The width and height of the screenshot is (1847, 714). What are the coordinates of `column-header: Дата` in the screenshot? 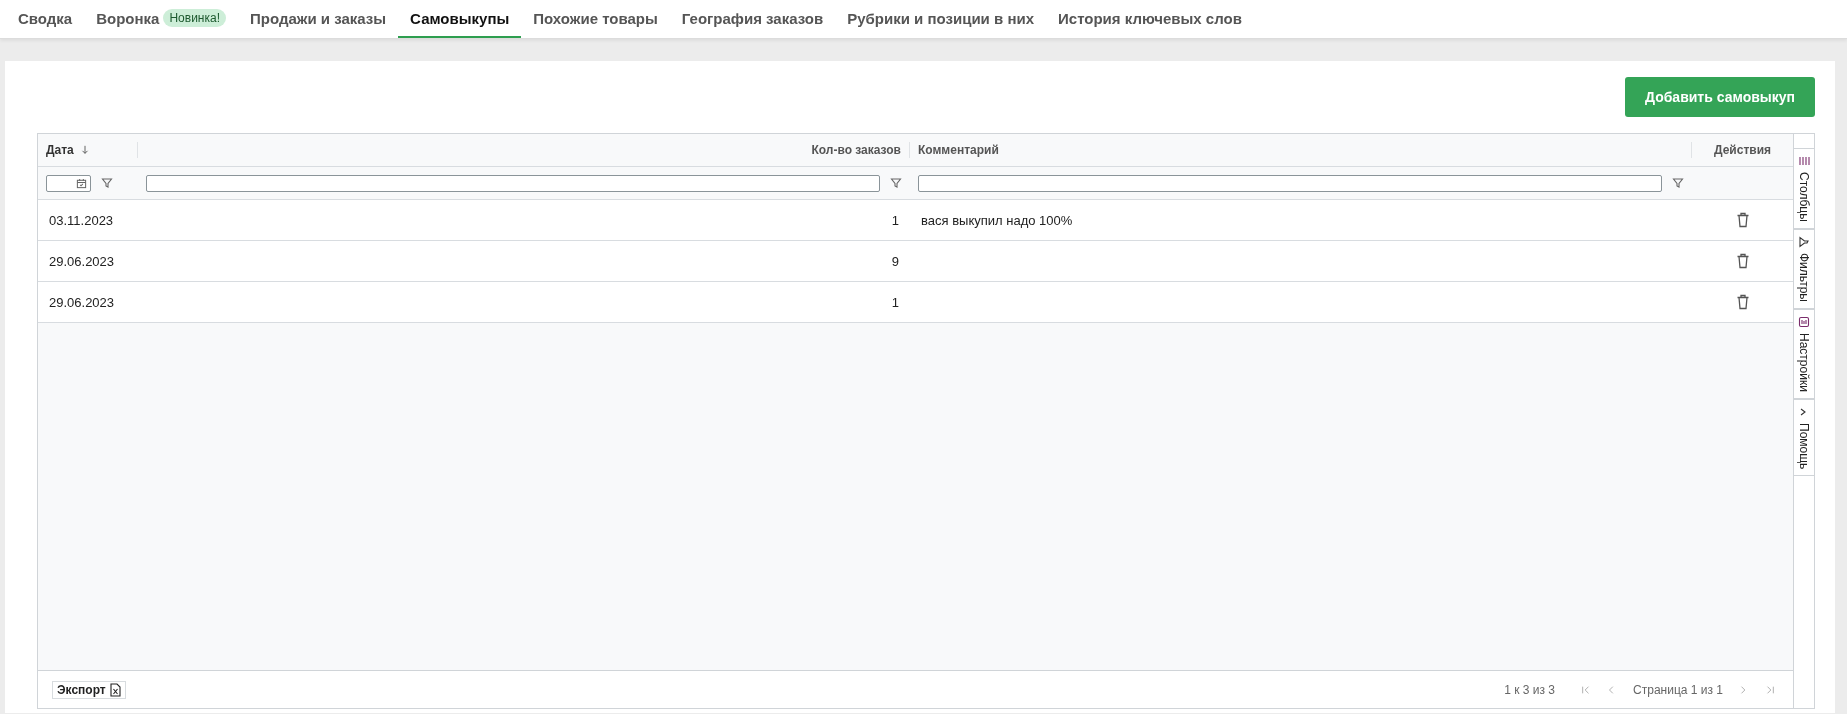 It's located at (60, 150).